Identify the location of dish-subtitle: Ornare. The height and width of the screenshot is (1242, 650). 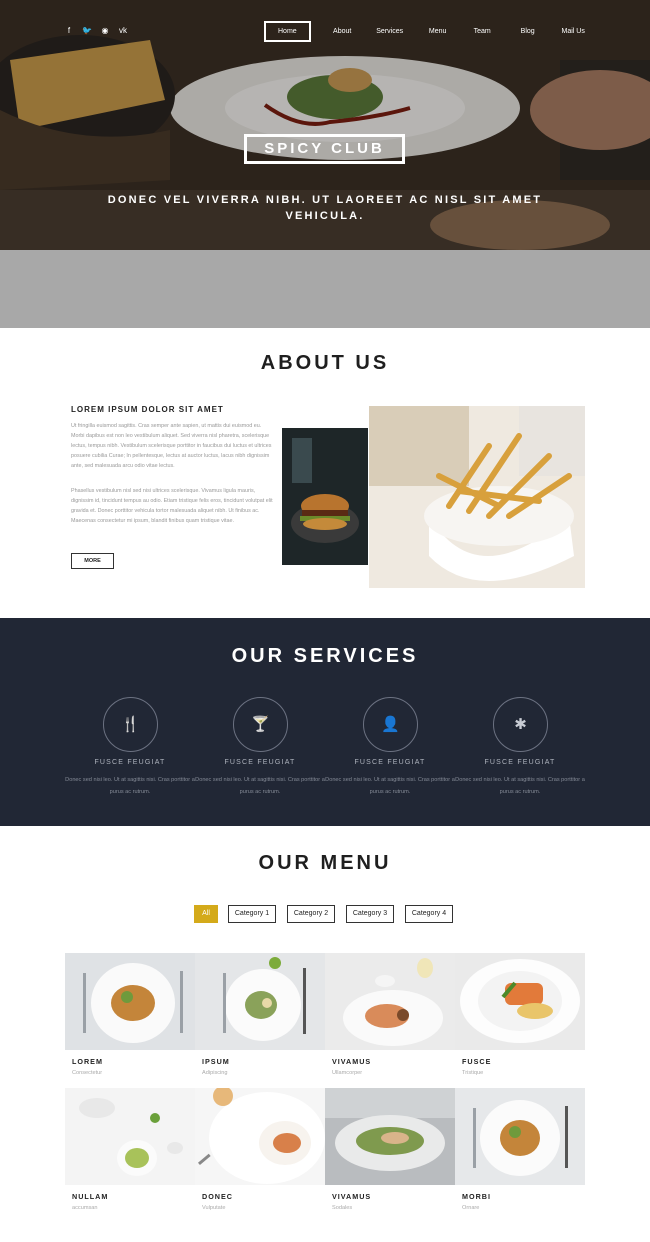
(471, 1208).